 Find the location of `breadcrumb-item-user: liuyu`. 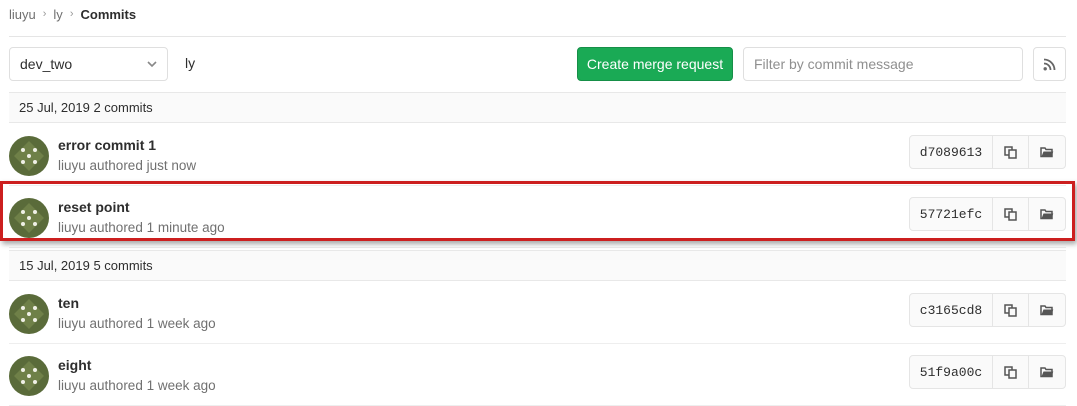

breadcrumb-item-user: liuyu is located at coordinates (22, 14).